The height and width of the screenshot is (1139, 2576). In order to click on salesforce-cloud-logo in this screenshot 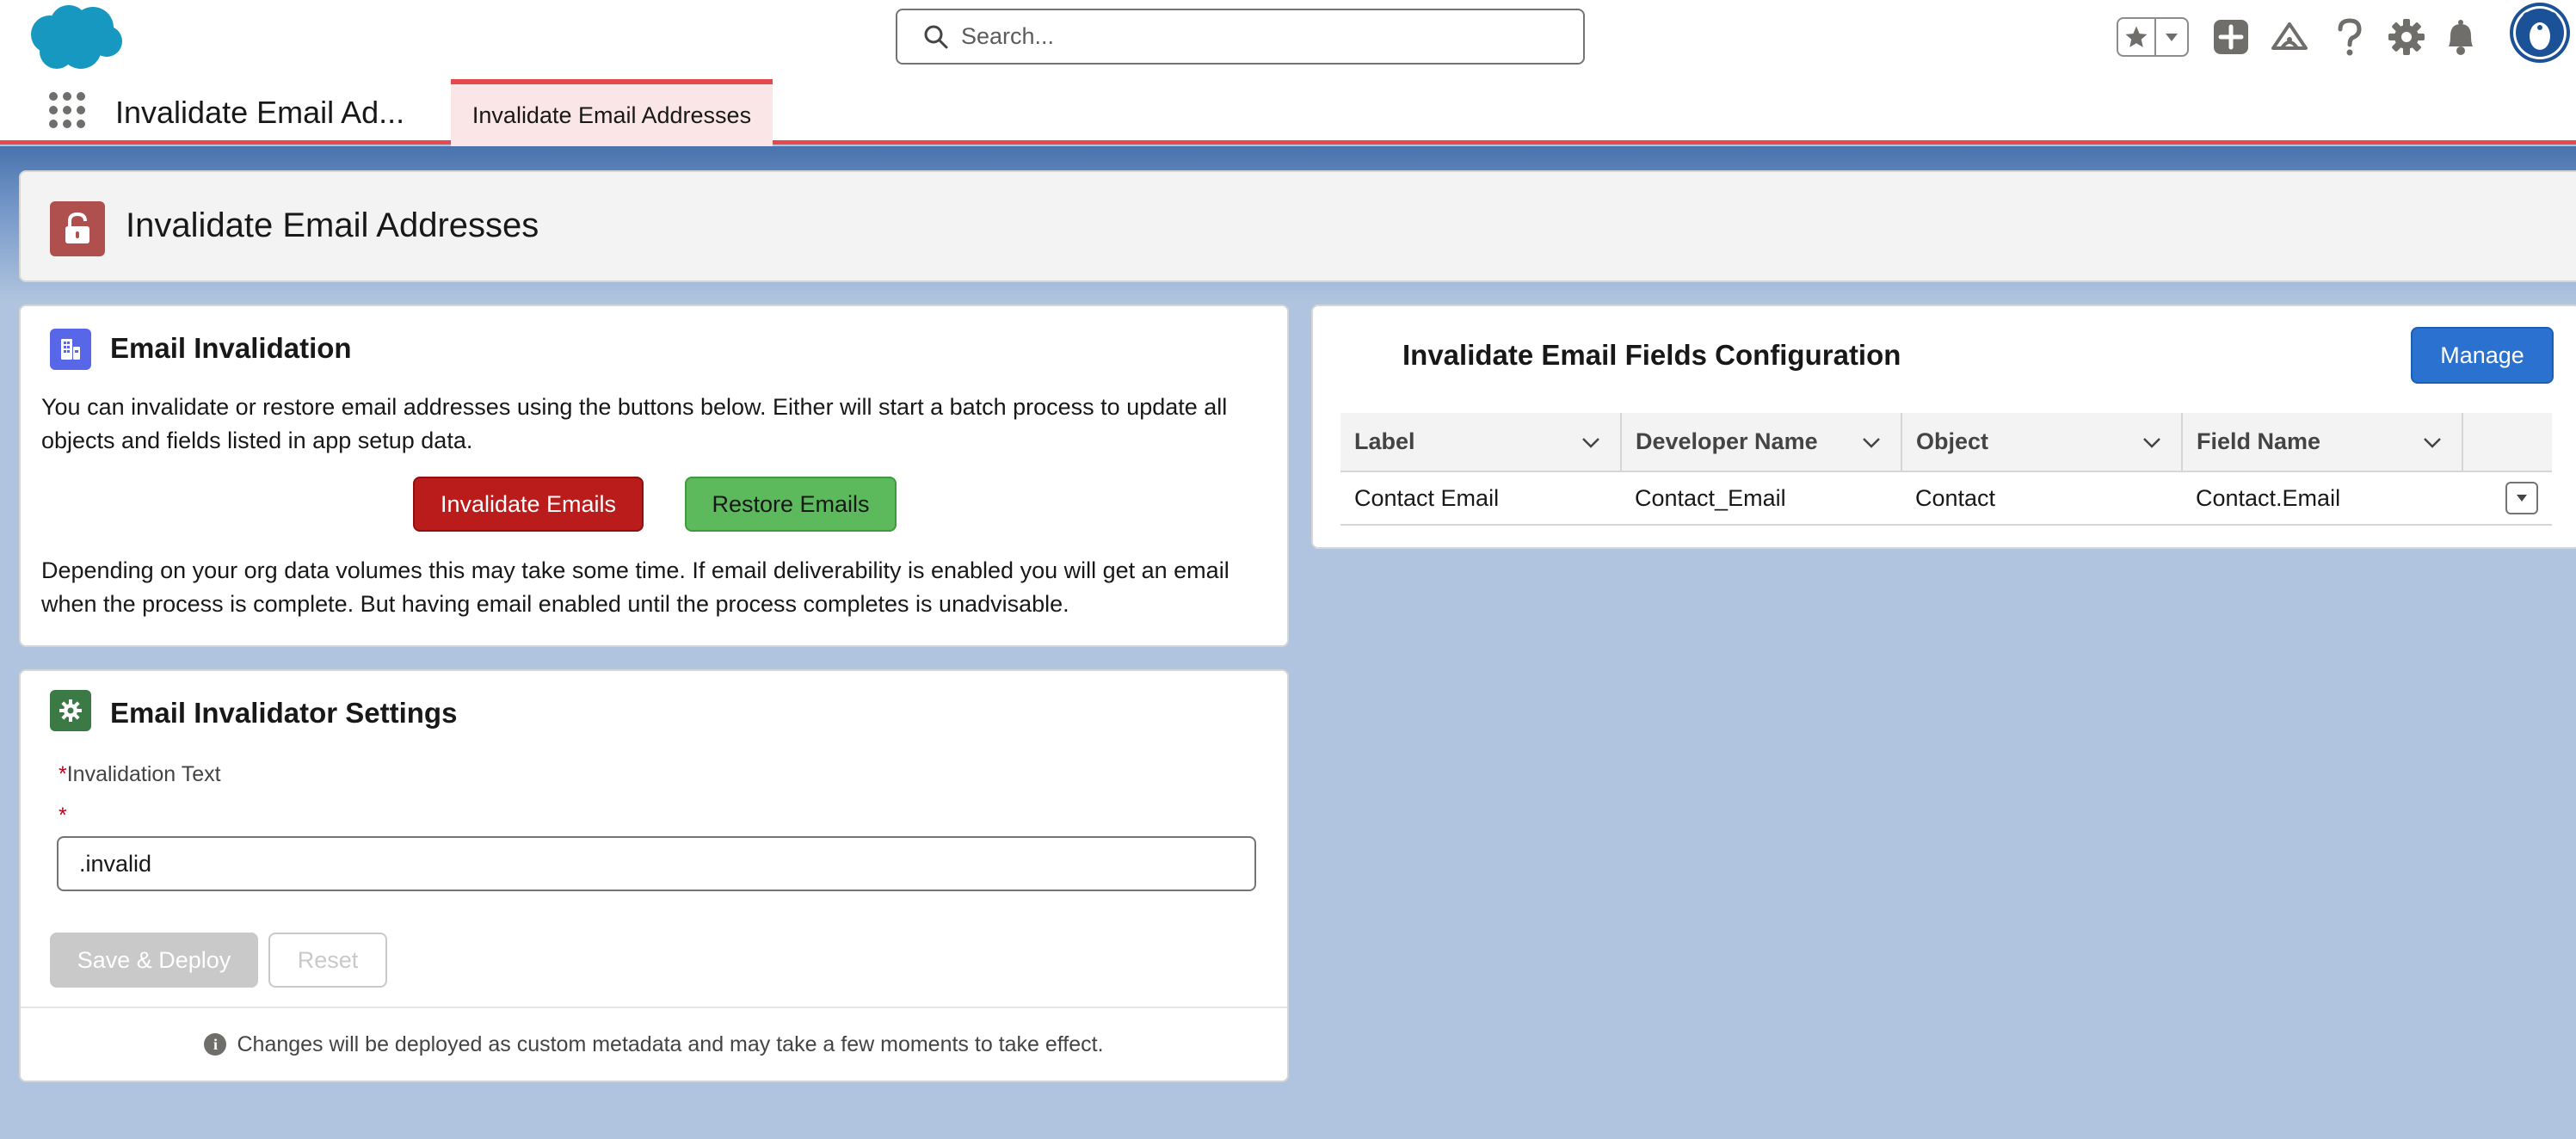, I will do `click(75, 37)`.